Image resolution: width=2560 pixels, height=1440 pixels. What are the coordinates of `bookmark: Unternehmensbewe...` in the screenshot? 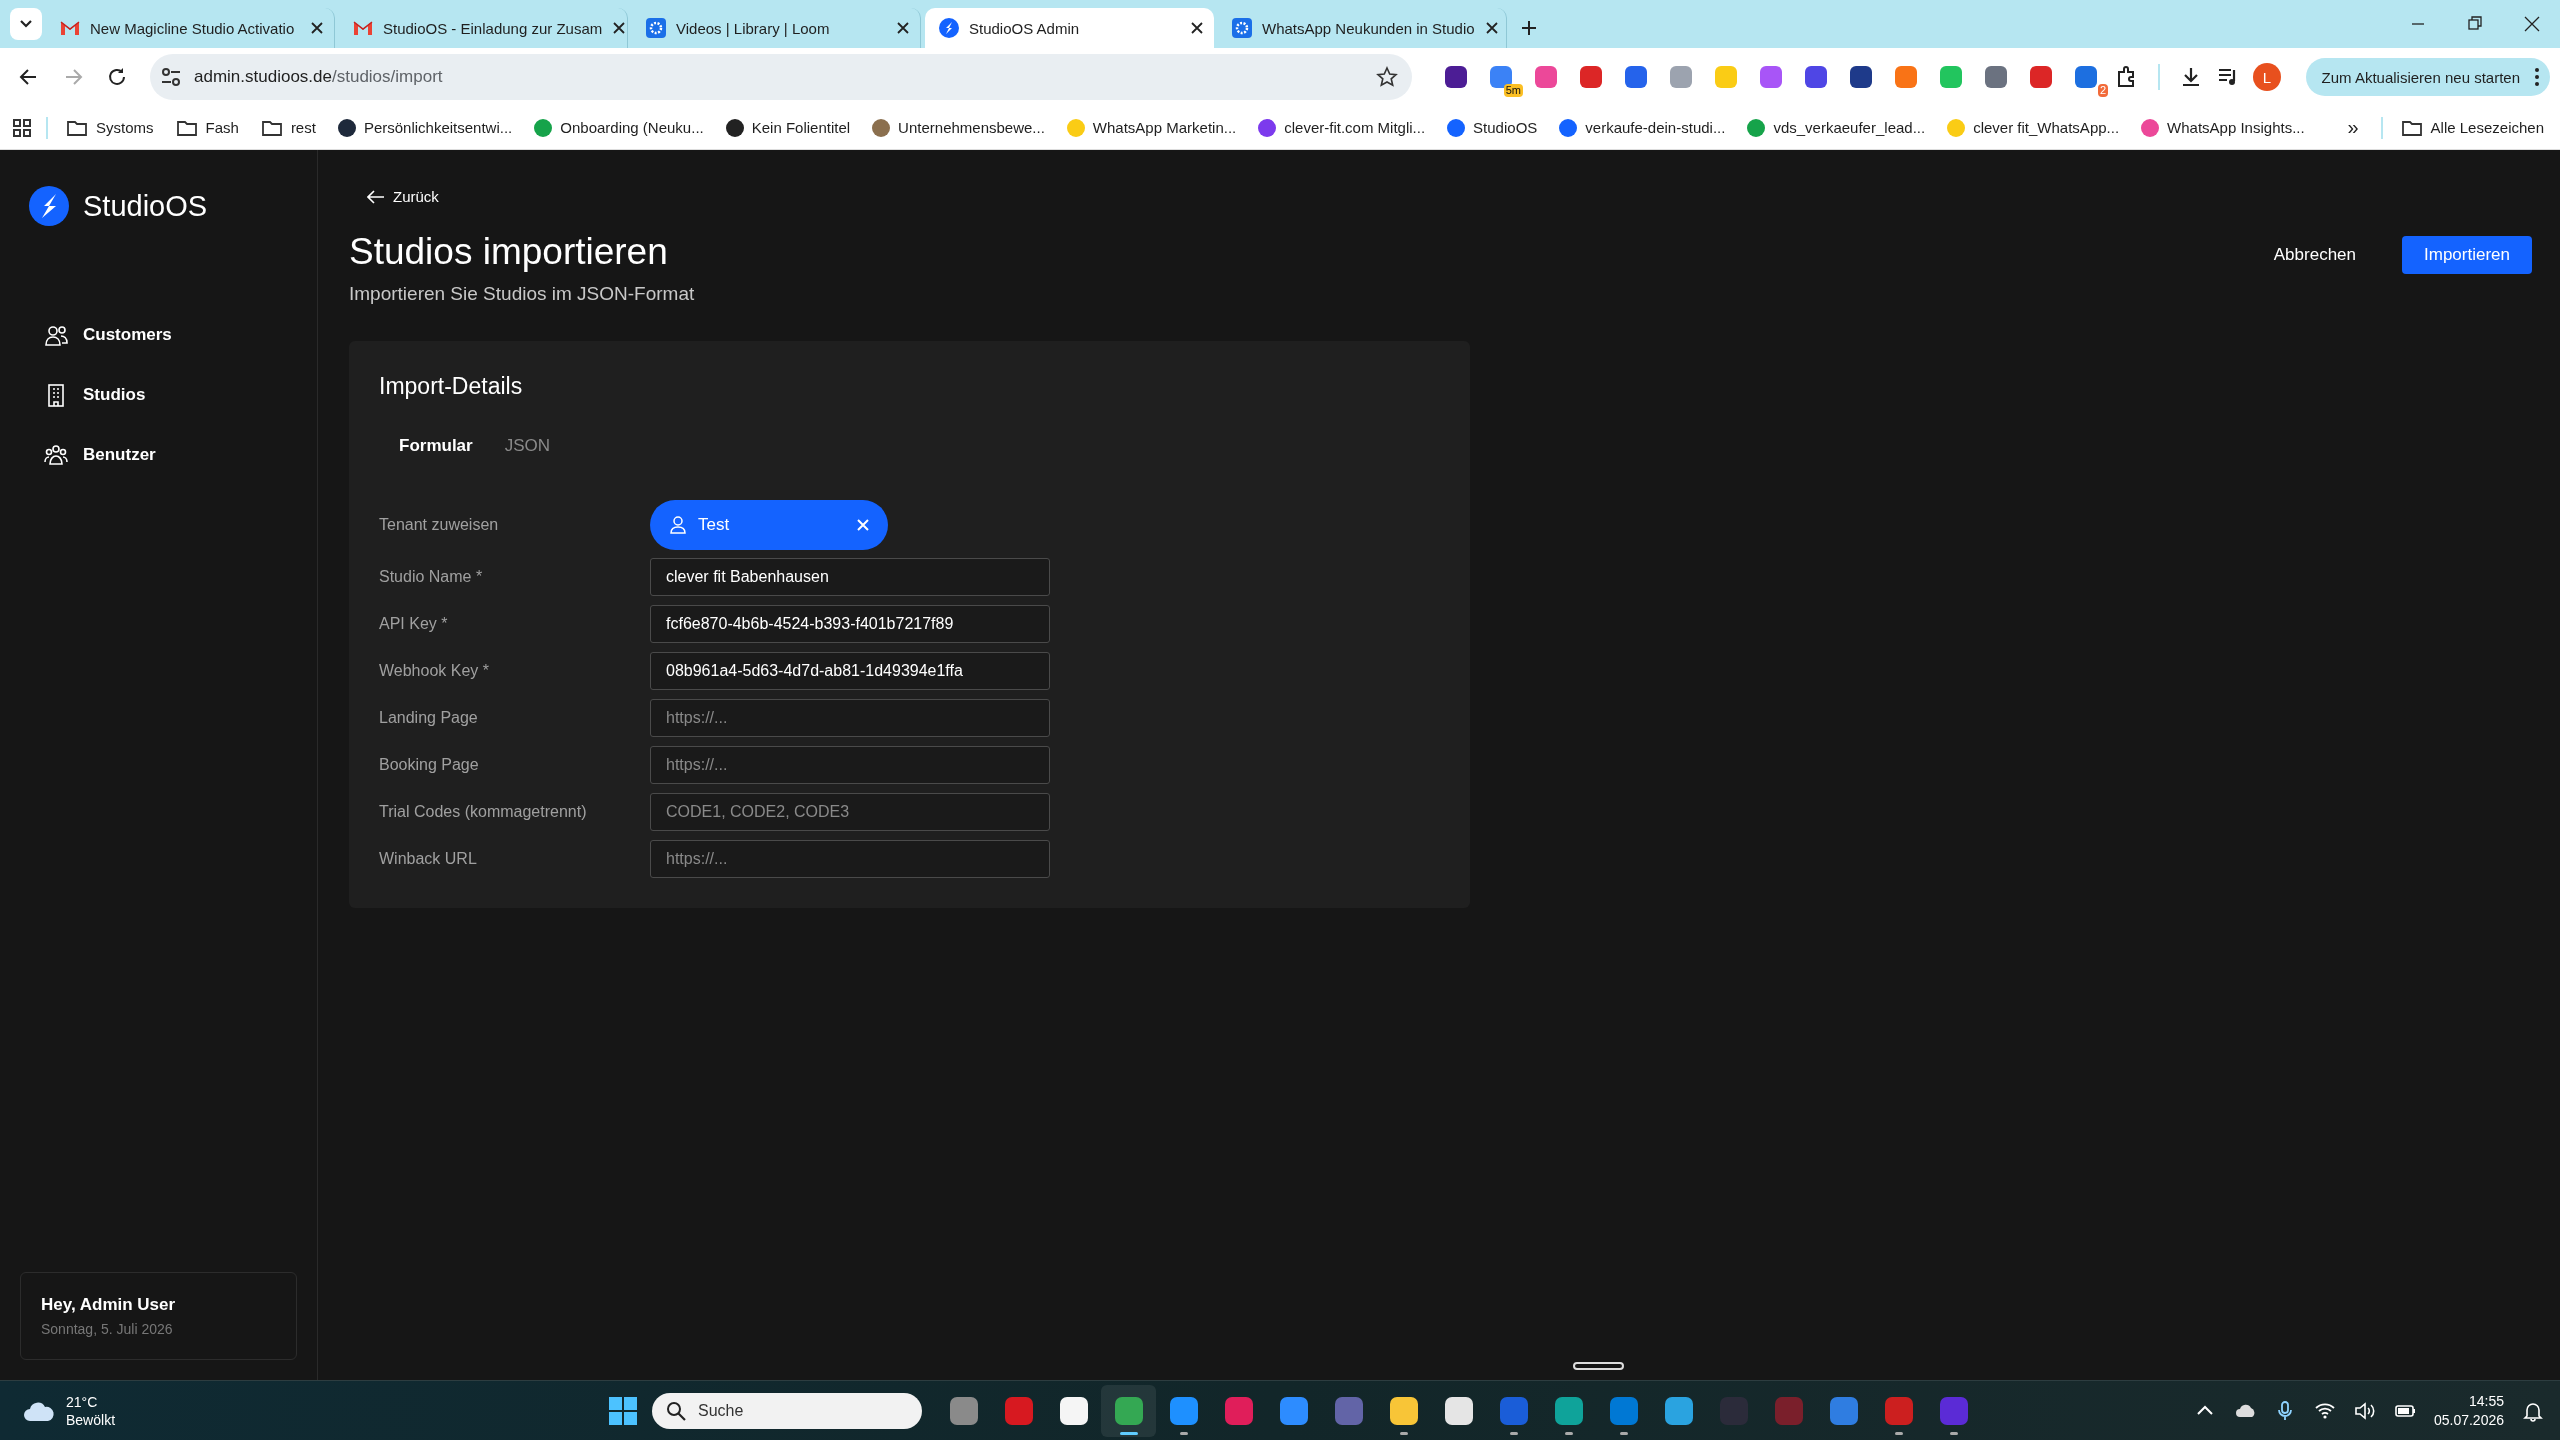 It's located at (958, 127).